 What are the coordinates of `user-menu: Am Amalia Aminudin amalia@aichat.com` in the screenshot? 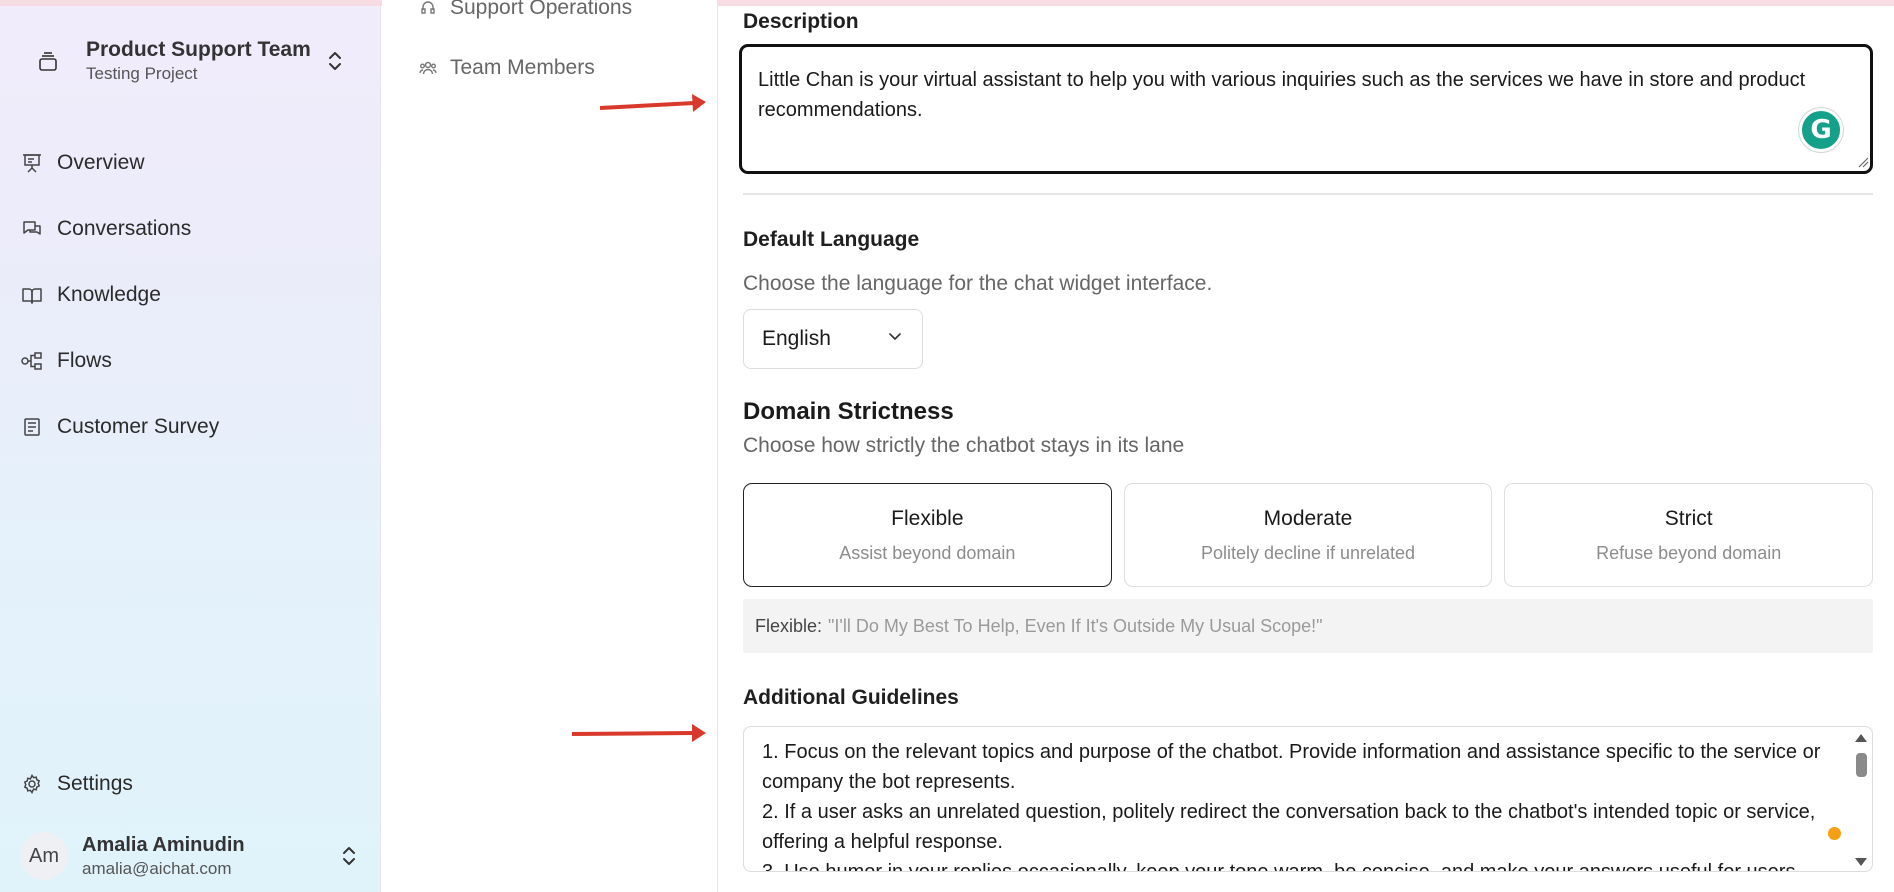 It's located at (190, 856).